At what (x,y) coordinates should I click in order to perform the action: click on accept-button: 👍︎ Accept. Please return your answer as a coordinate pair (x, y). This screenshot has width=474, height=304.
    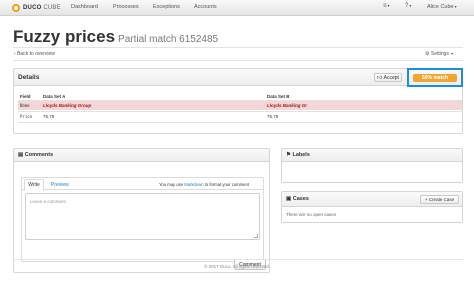
    Looking at the image, I should click on (388, 77).